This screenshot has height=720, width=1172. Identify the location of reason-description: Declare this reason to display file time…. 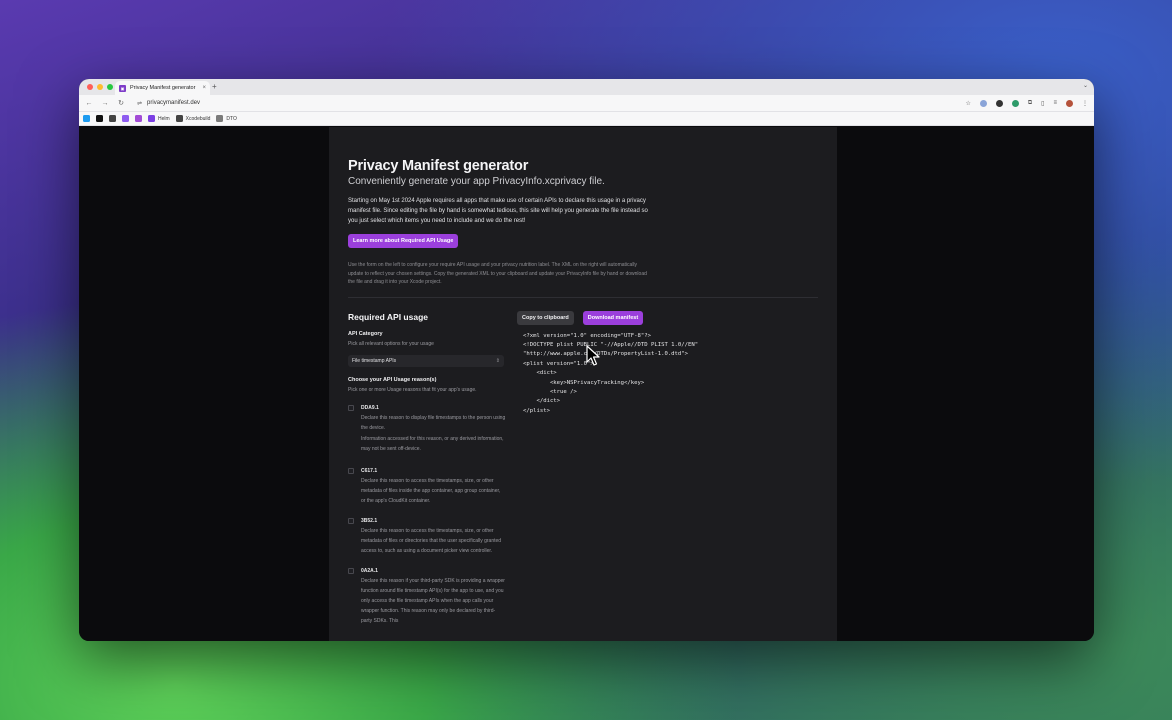
(433, 422).